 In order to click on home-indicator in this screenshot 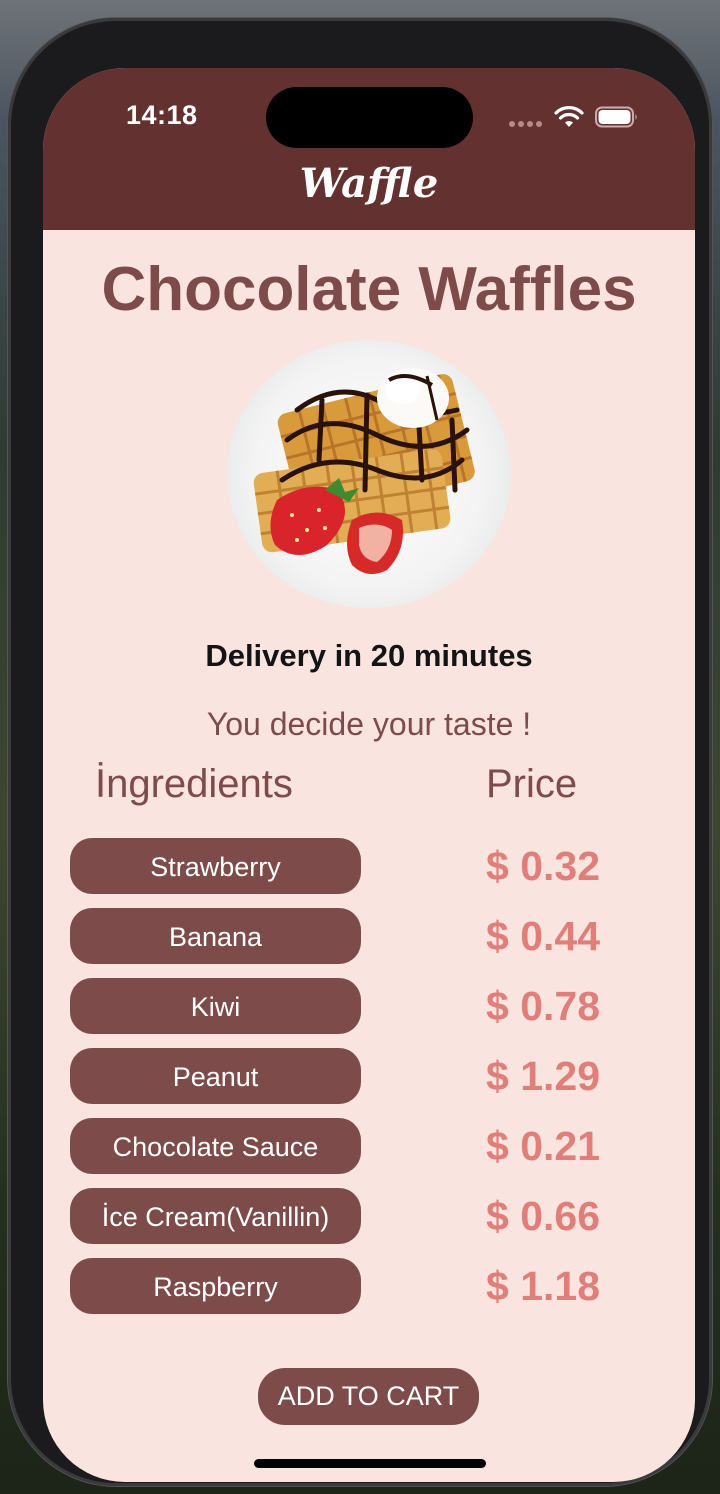, I will do `click(370, 1463)`.